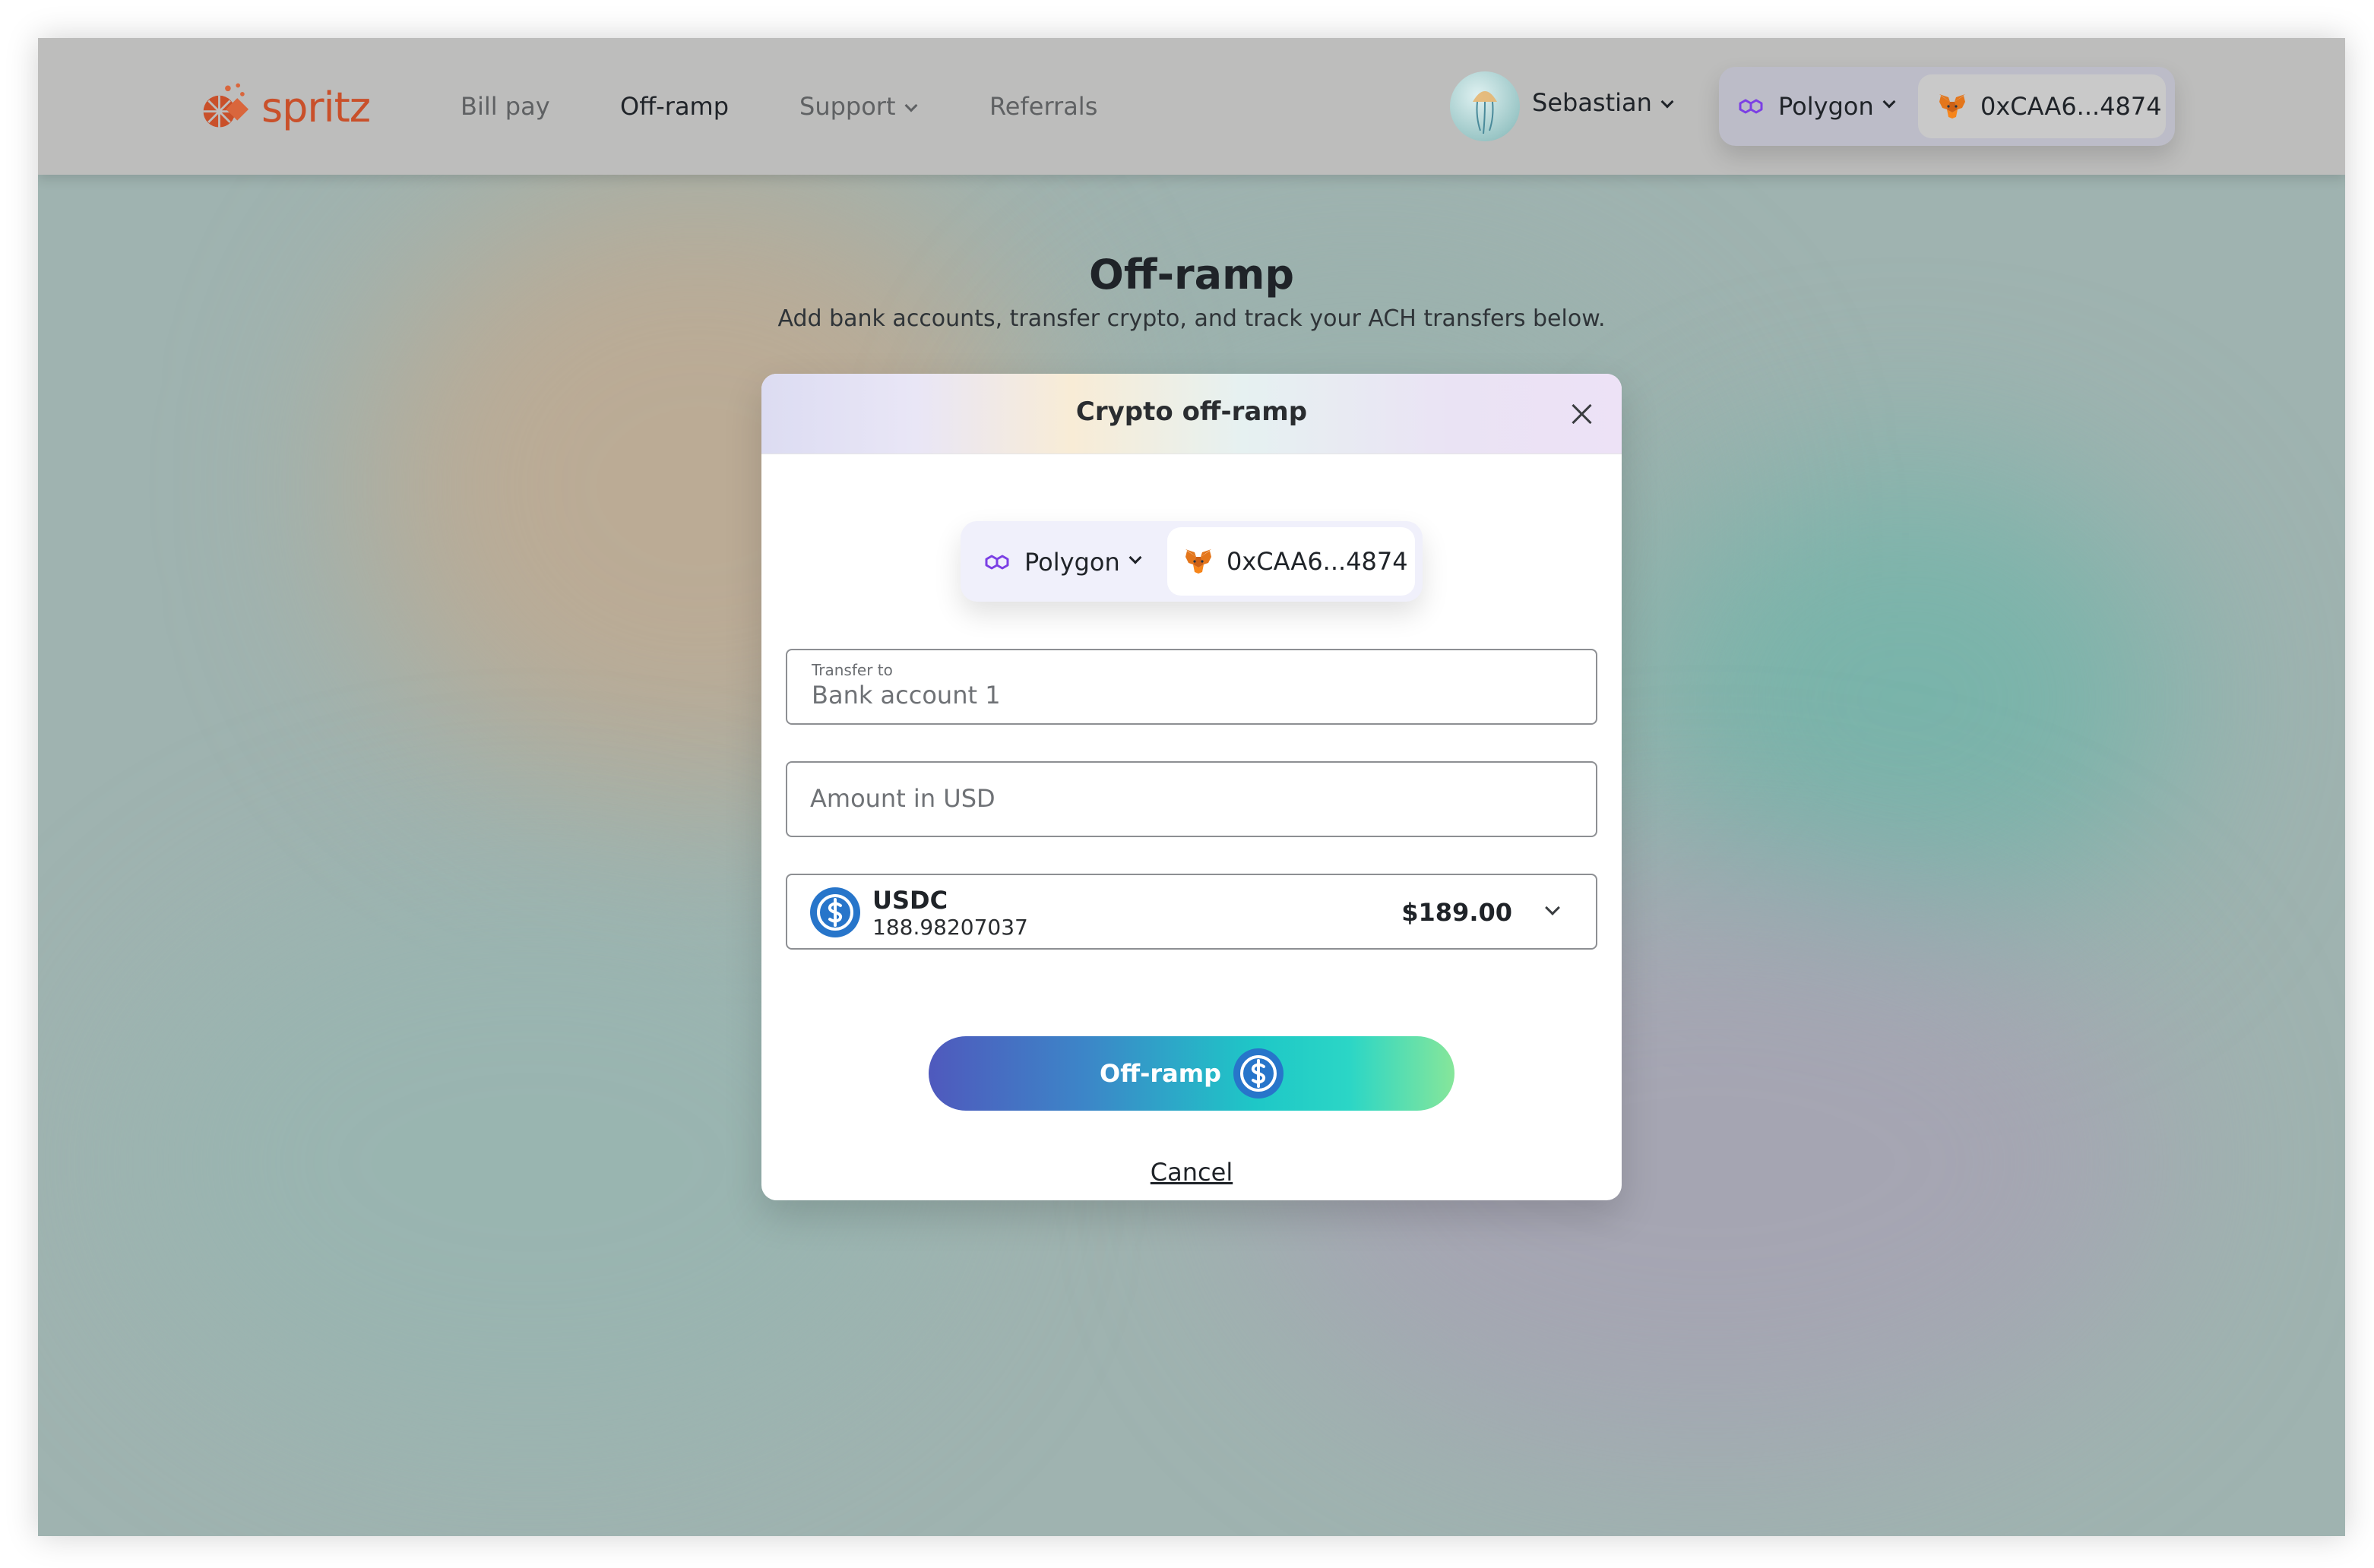 The height and width of the screenshot is (1568, 2374). Describe the element at coordinates (1581, 414) in the screenshot. I see `close-icon` at that location.